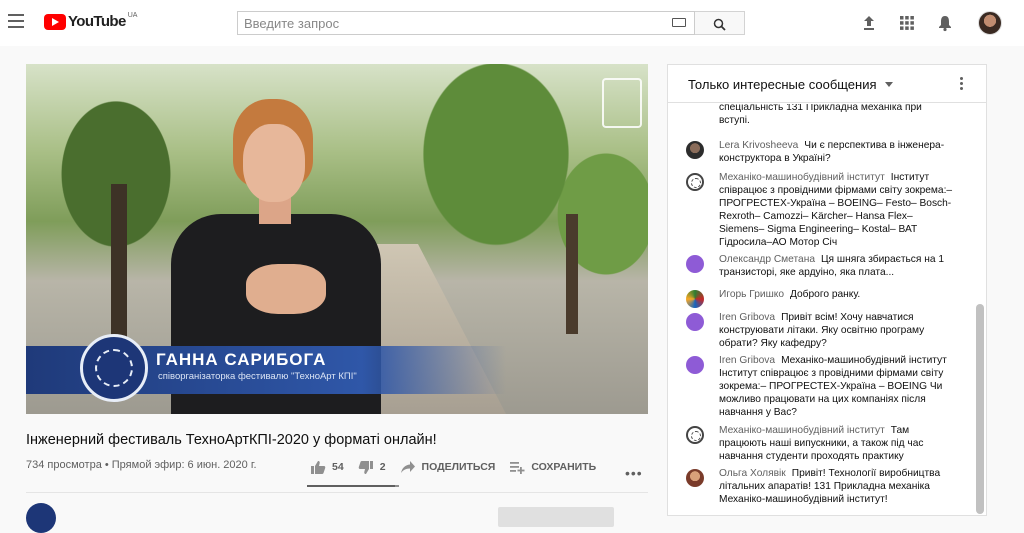 The width and height of the screenshot is (1024, 533). I want to click on dropdown-caret-icon, so click(888, 84).